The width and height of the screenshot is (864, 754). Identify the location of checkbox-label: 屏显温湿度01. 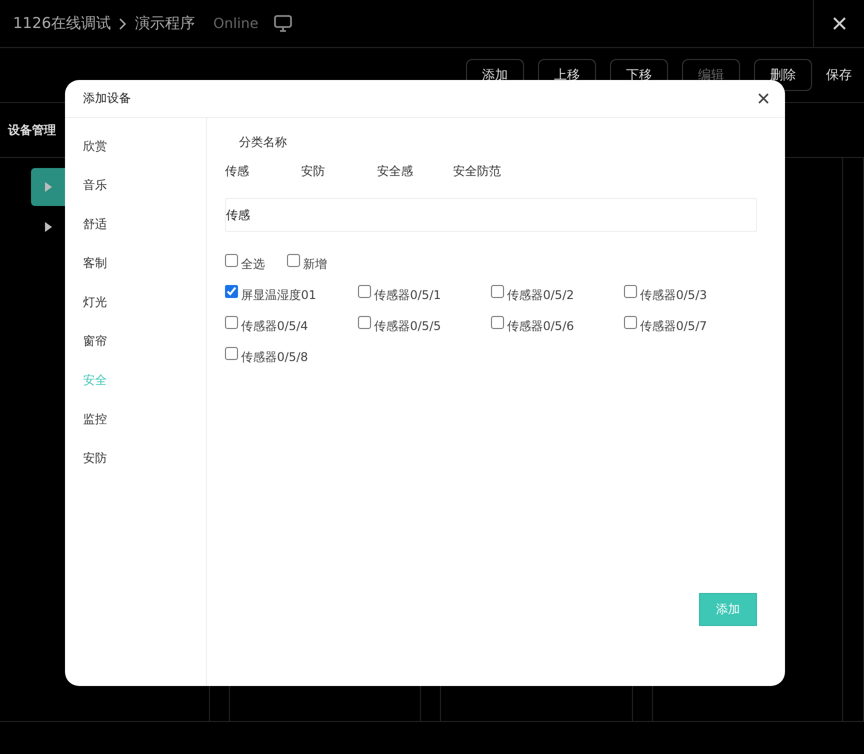
(278, 295).